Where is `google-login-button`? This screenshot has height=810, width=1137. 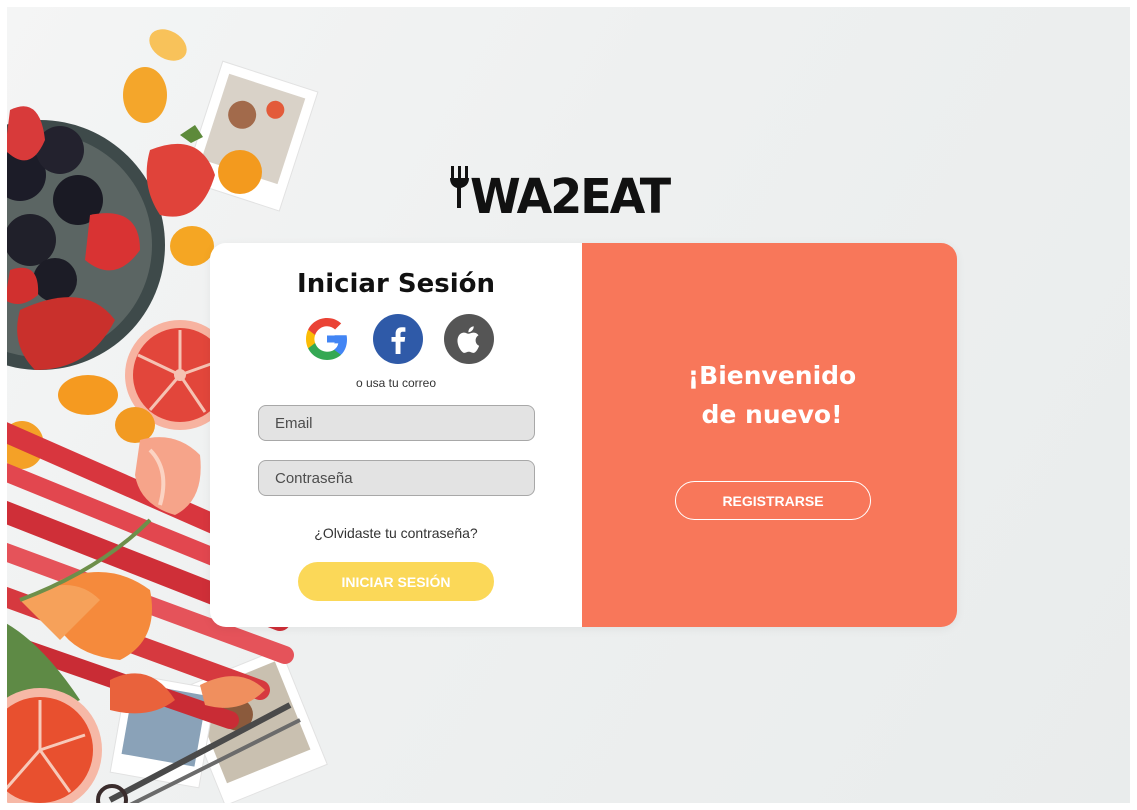 google-login-button is located at coordinates (327, 339).